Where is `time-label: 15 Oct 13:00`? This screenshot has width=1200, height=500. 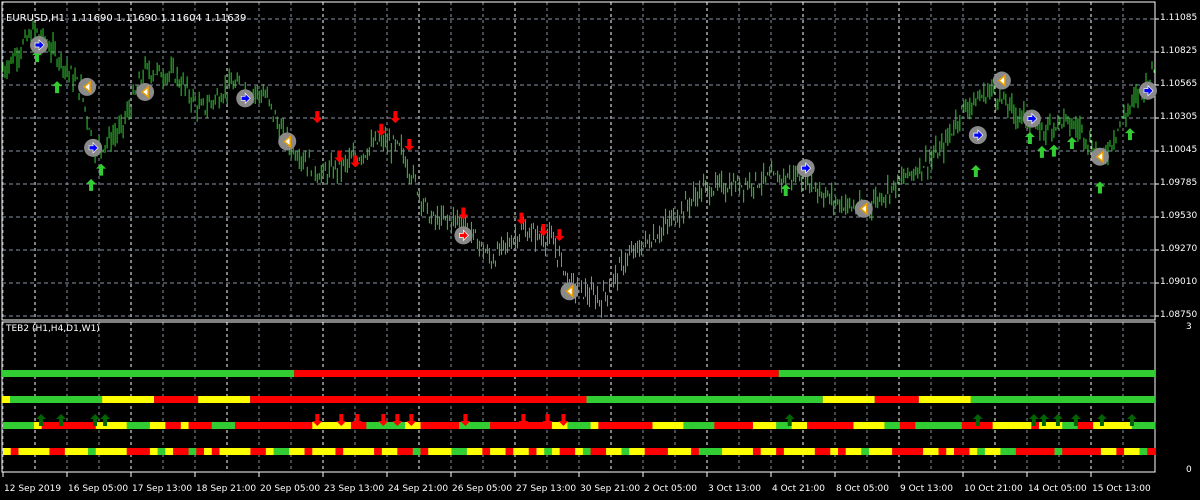
time-label: 15 Oct 13:00 is located at coordinates (1121, 489).